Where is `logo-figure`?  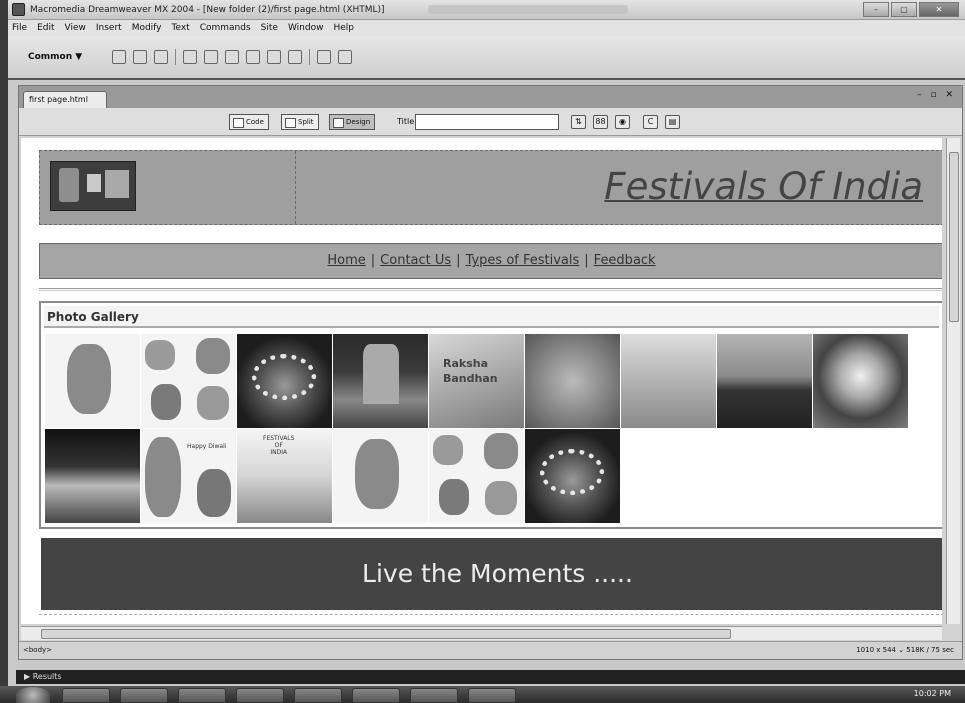 logo-figure is located at coordinates (117, 184).